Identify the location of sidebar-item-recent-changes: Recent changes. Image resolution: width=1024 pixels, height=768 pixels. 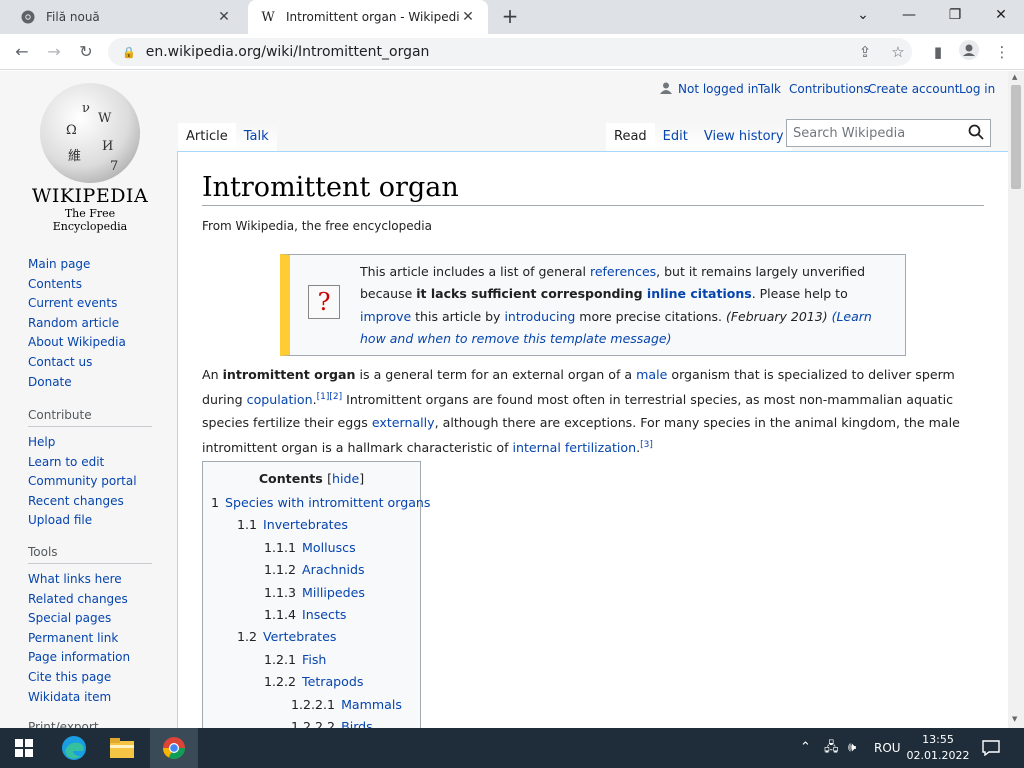
(103, 502).